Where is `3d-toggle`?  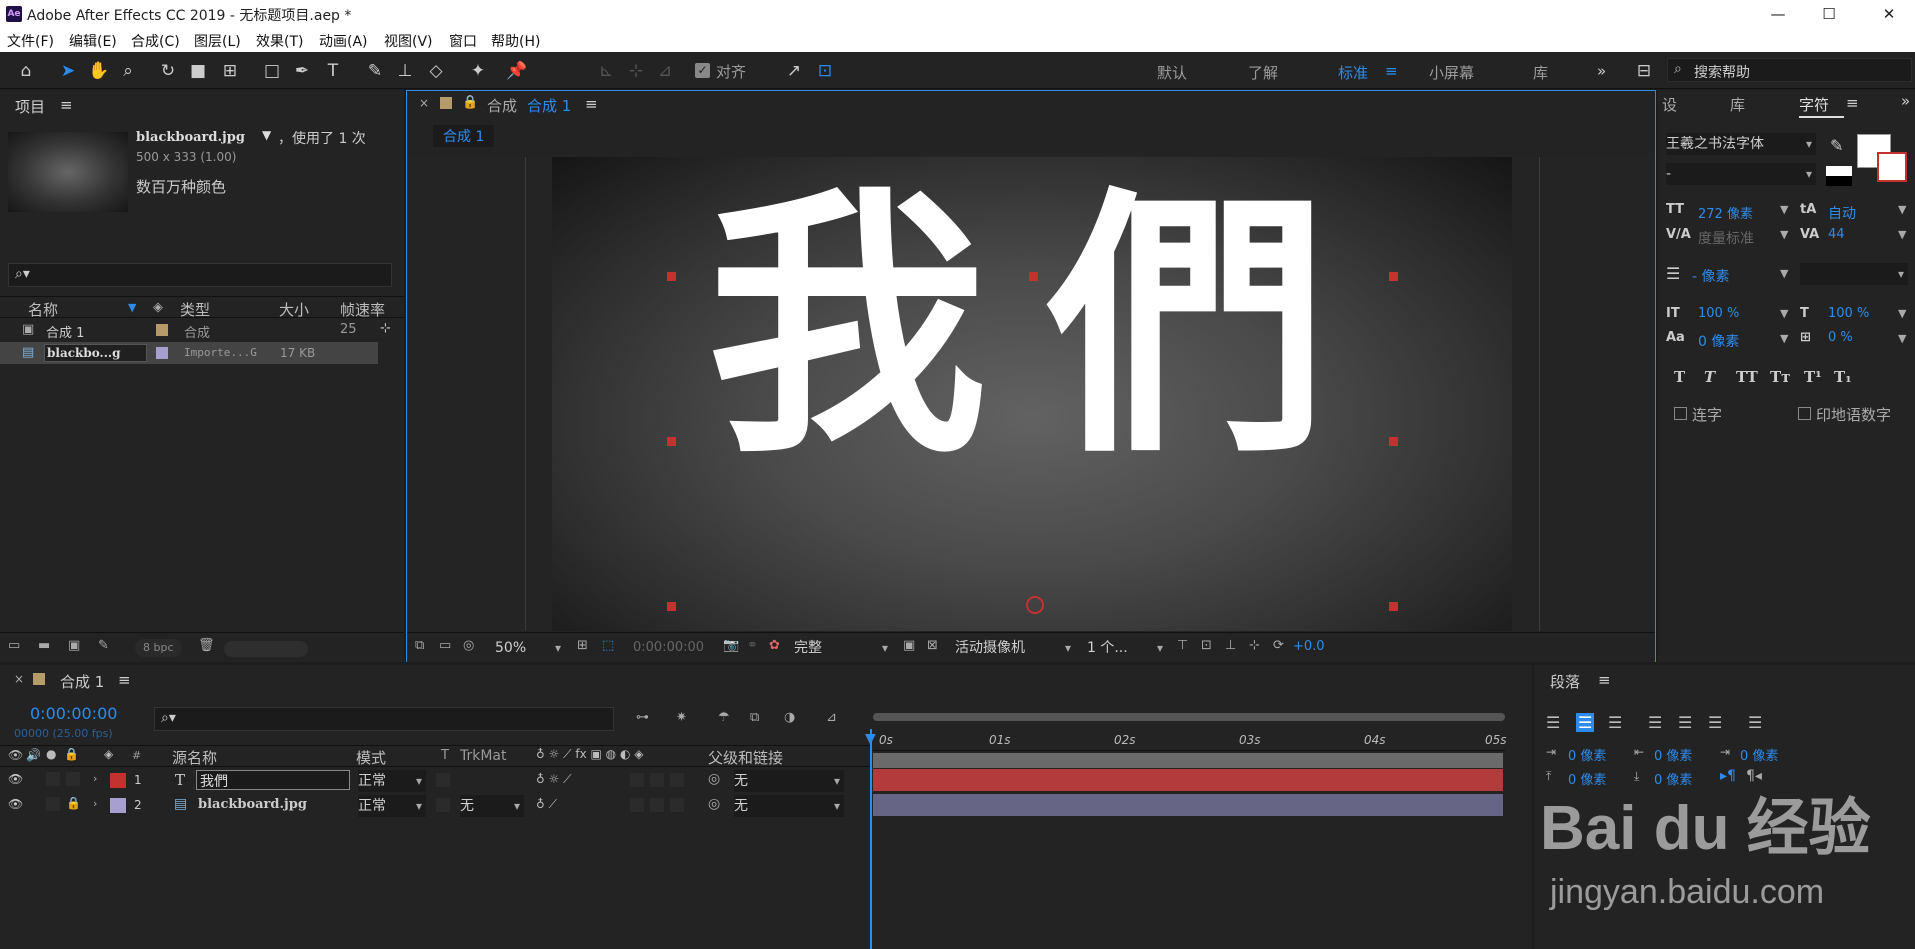 3d-toggle is located at coordinates (677, 780).